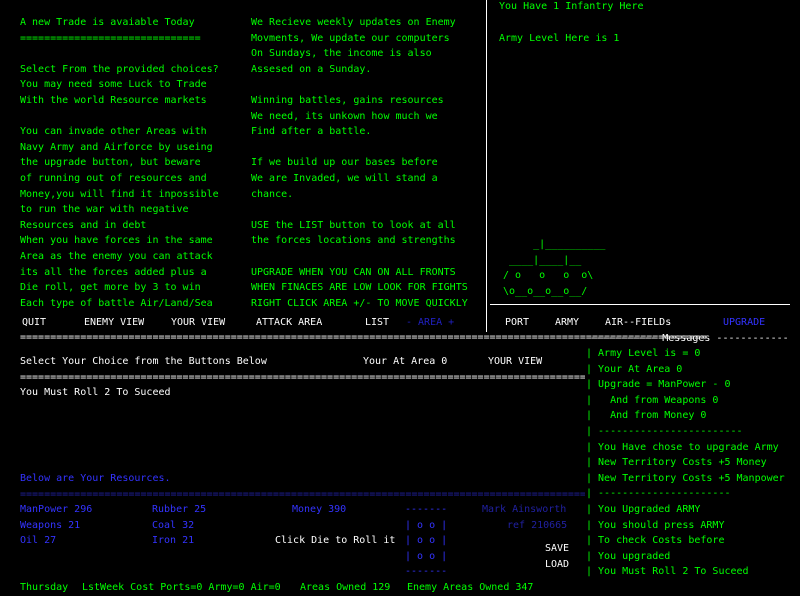 This screenshot has width=800, height=596. What do you see at coordinates (344, 116) in the screenshot?
I see `briefing-line: We need, its unkown how much we` at bounding box center [344, 116].